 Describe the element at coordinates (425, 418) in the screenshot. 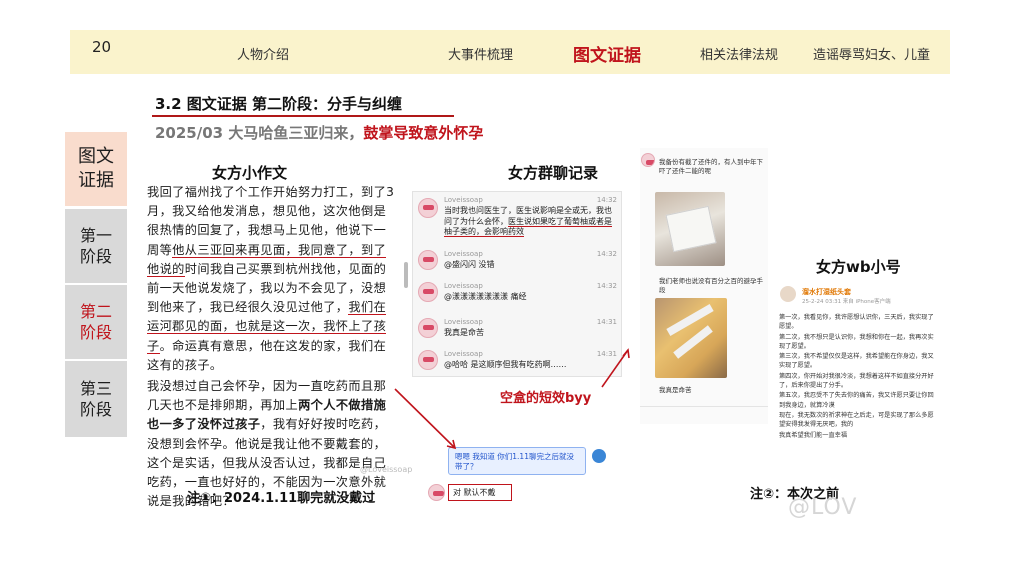

I see `arrow-to-bubble` at that location.